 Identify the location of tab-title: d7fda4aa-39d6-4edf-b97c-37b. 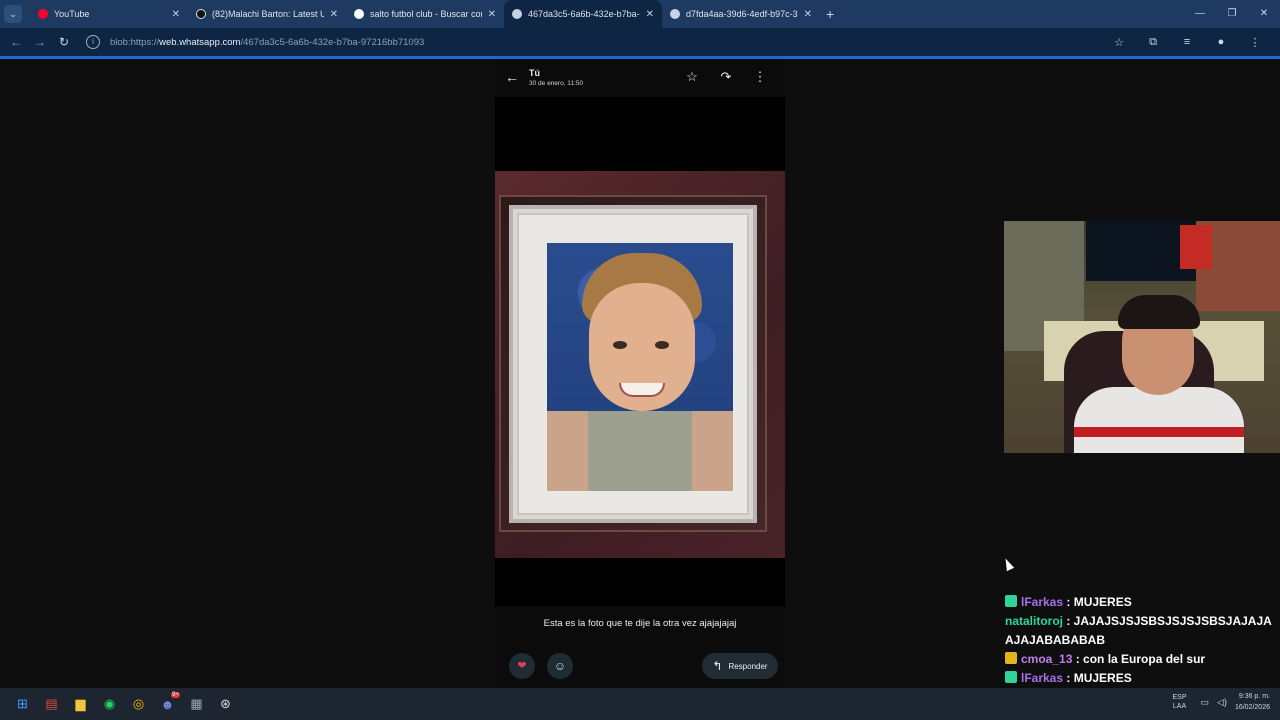
(742, 14).